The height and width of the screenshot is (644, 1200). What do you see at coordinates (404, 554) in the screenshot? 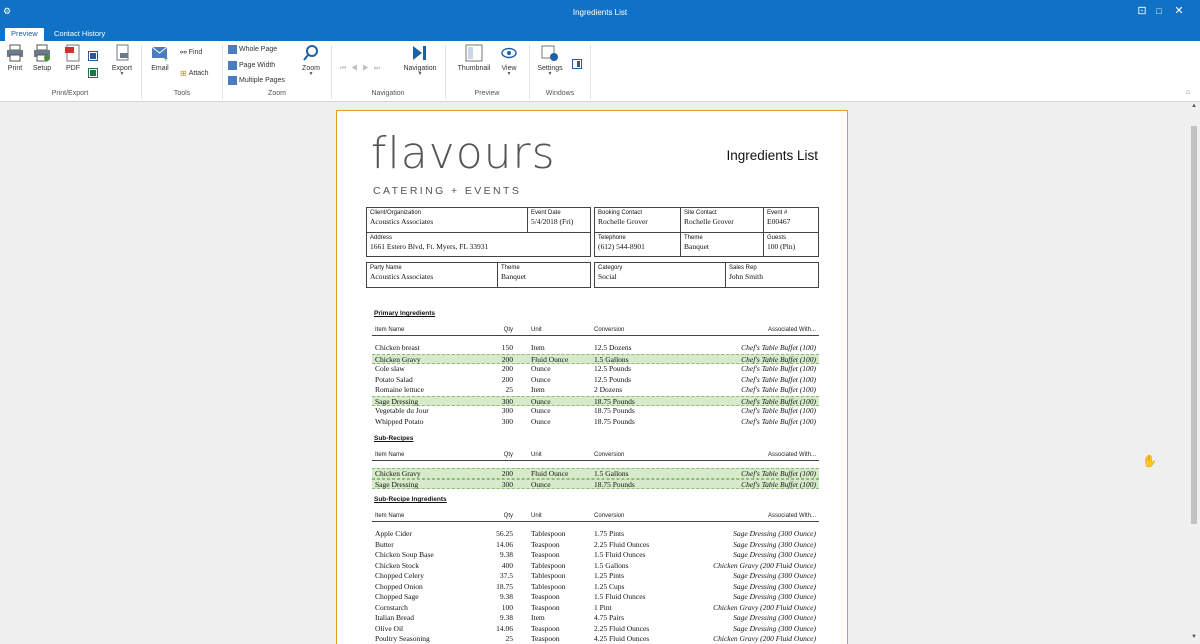
I see `cell-name: Chicken Soup Base` at bounding box center [404, 554].